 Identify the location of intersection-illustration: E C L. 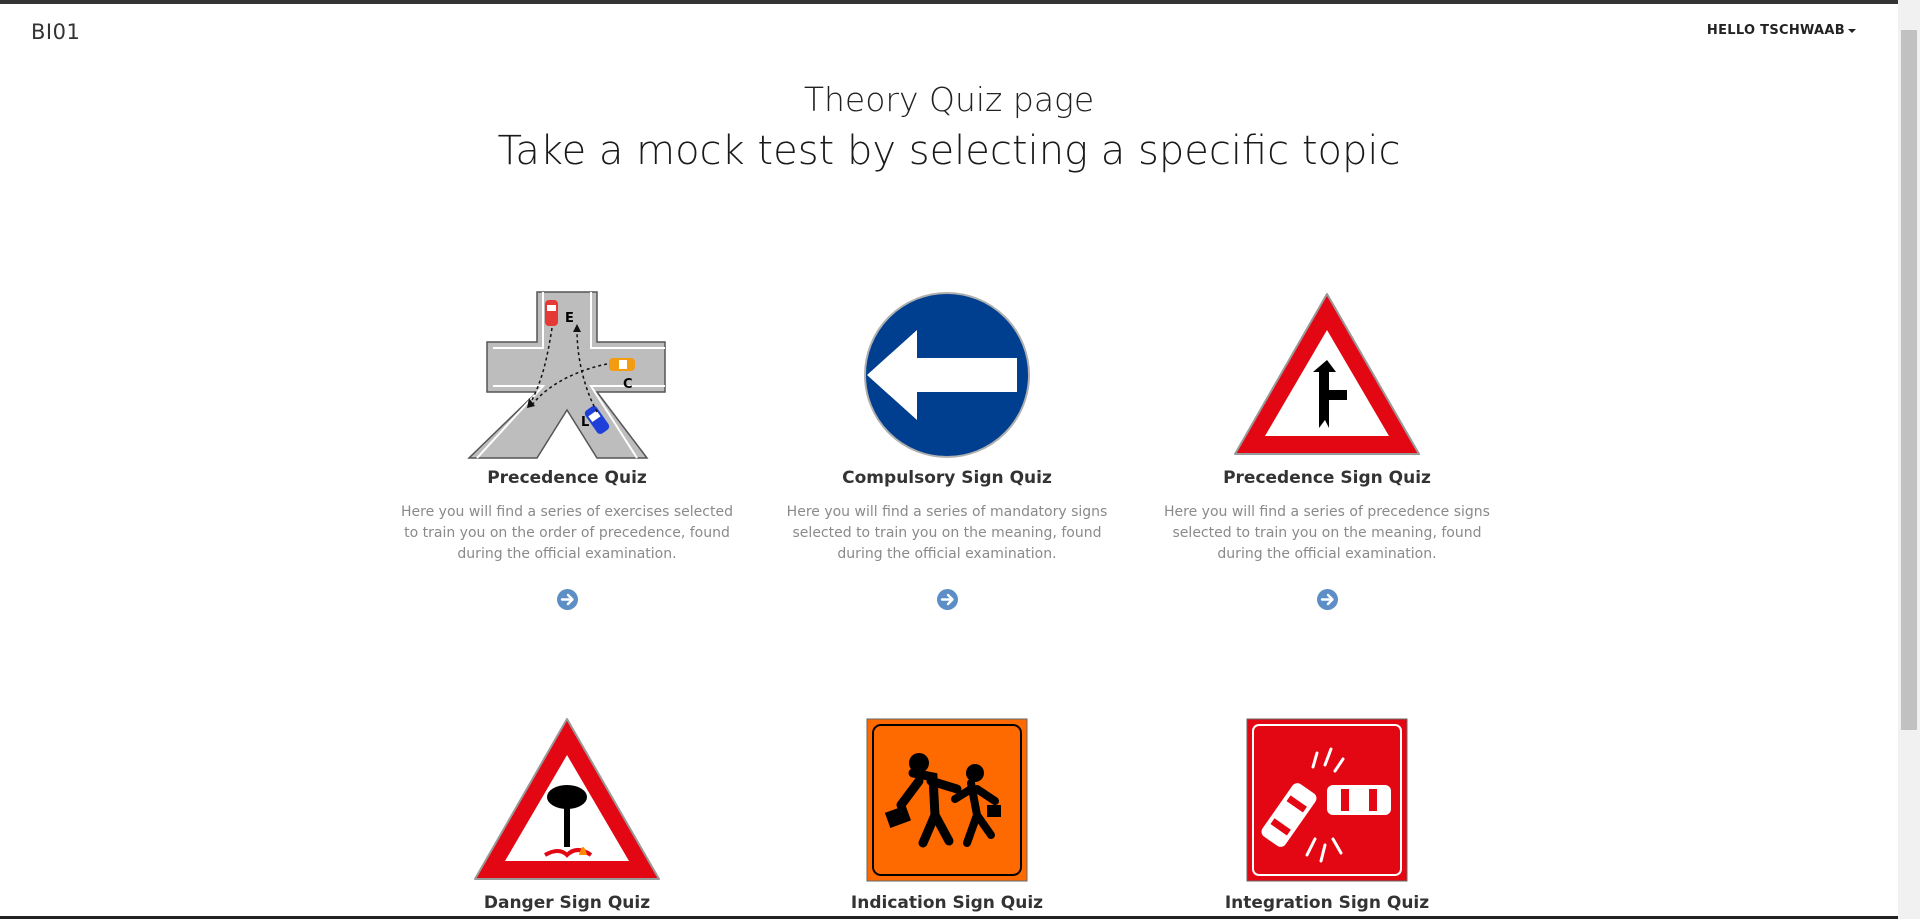
(566, 375).